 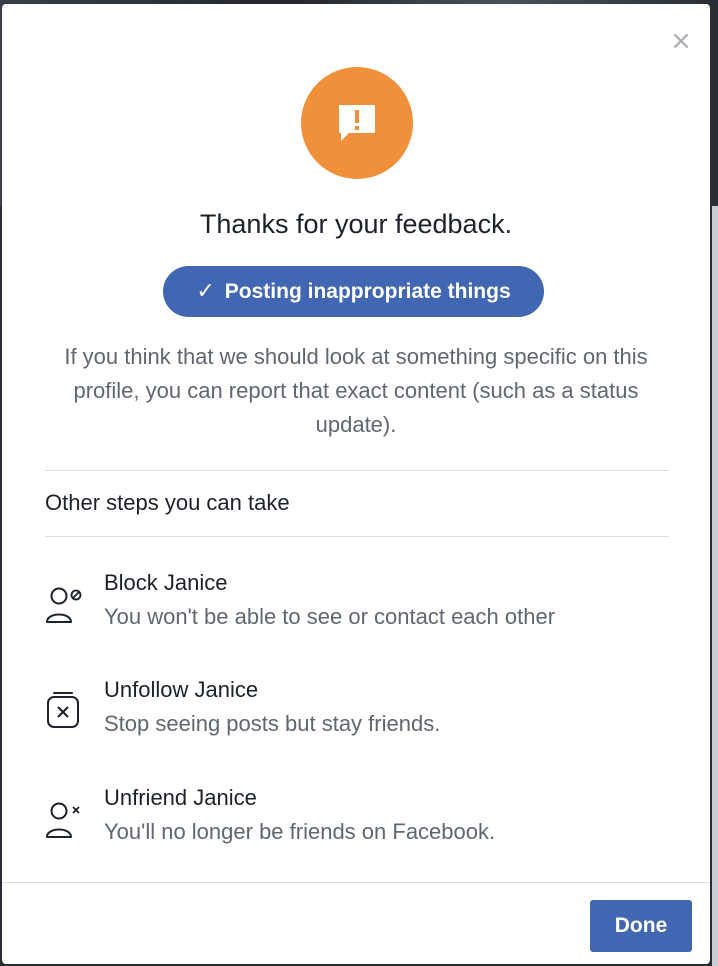 I want to click on option-title: Block Janice, so click(x=166, y=582).